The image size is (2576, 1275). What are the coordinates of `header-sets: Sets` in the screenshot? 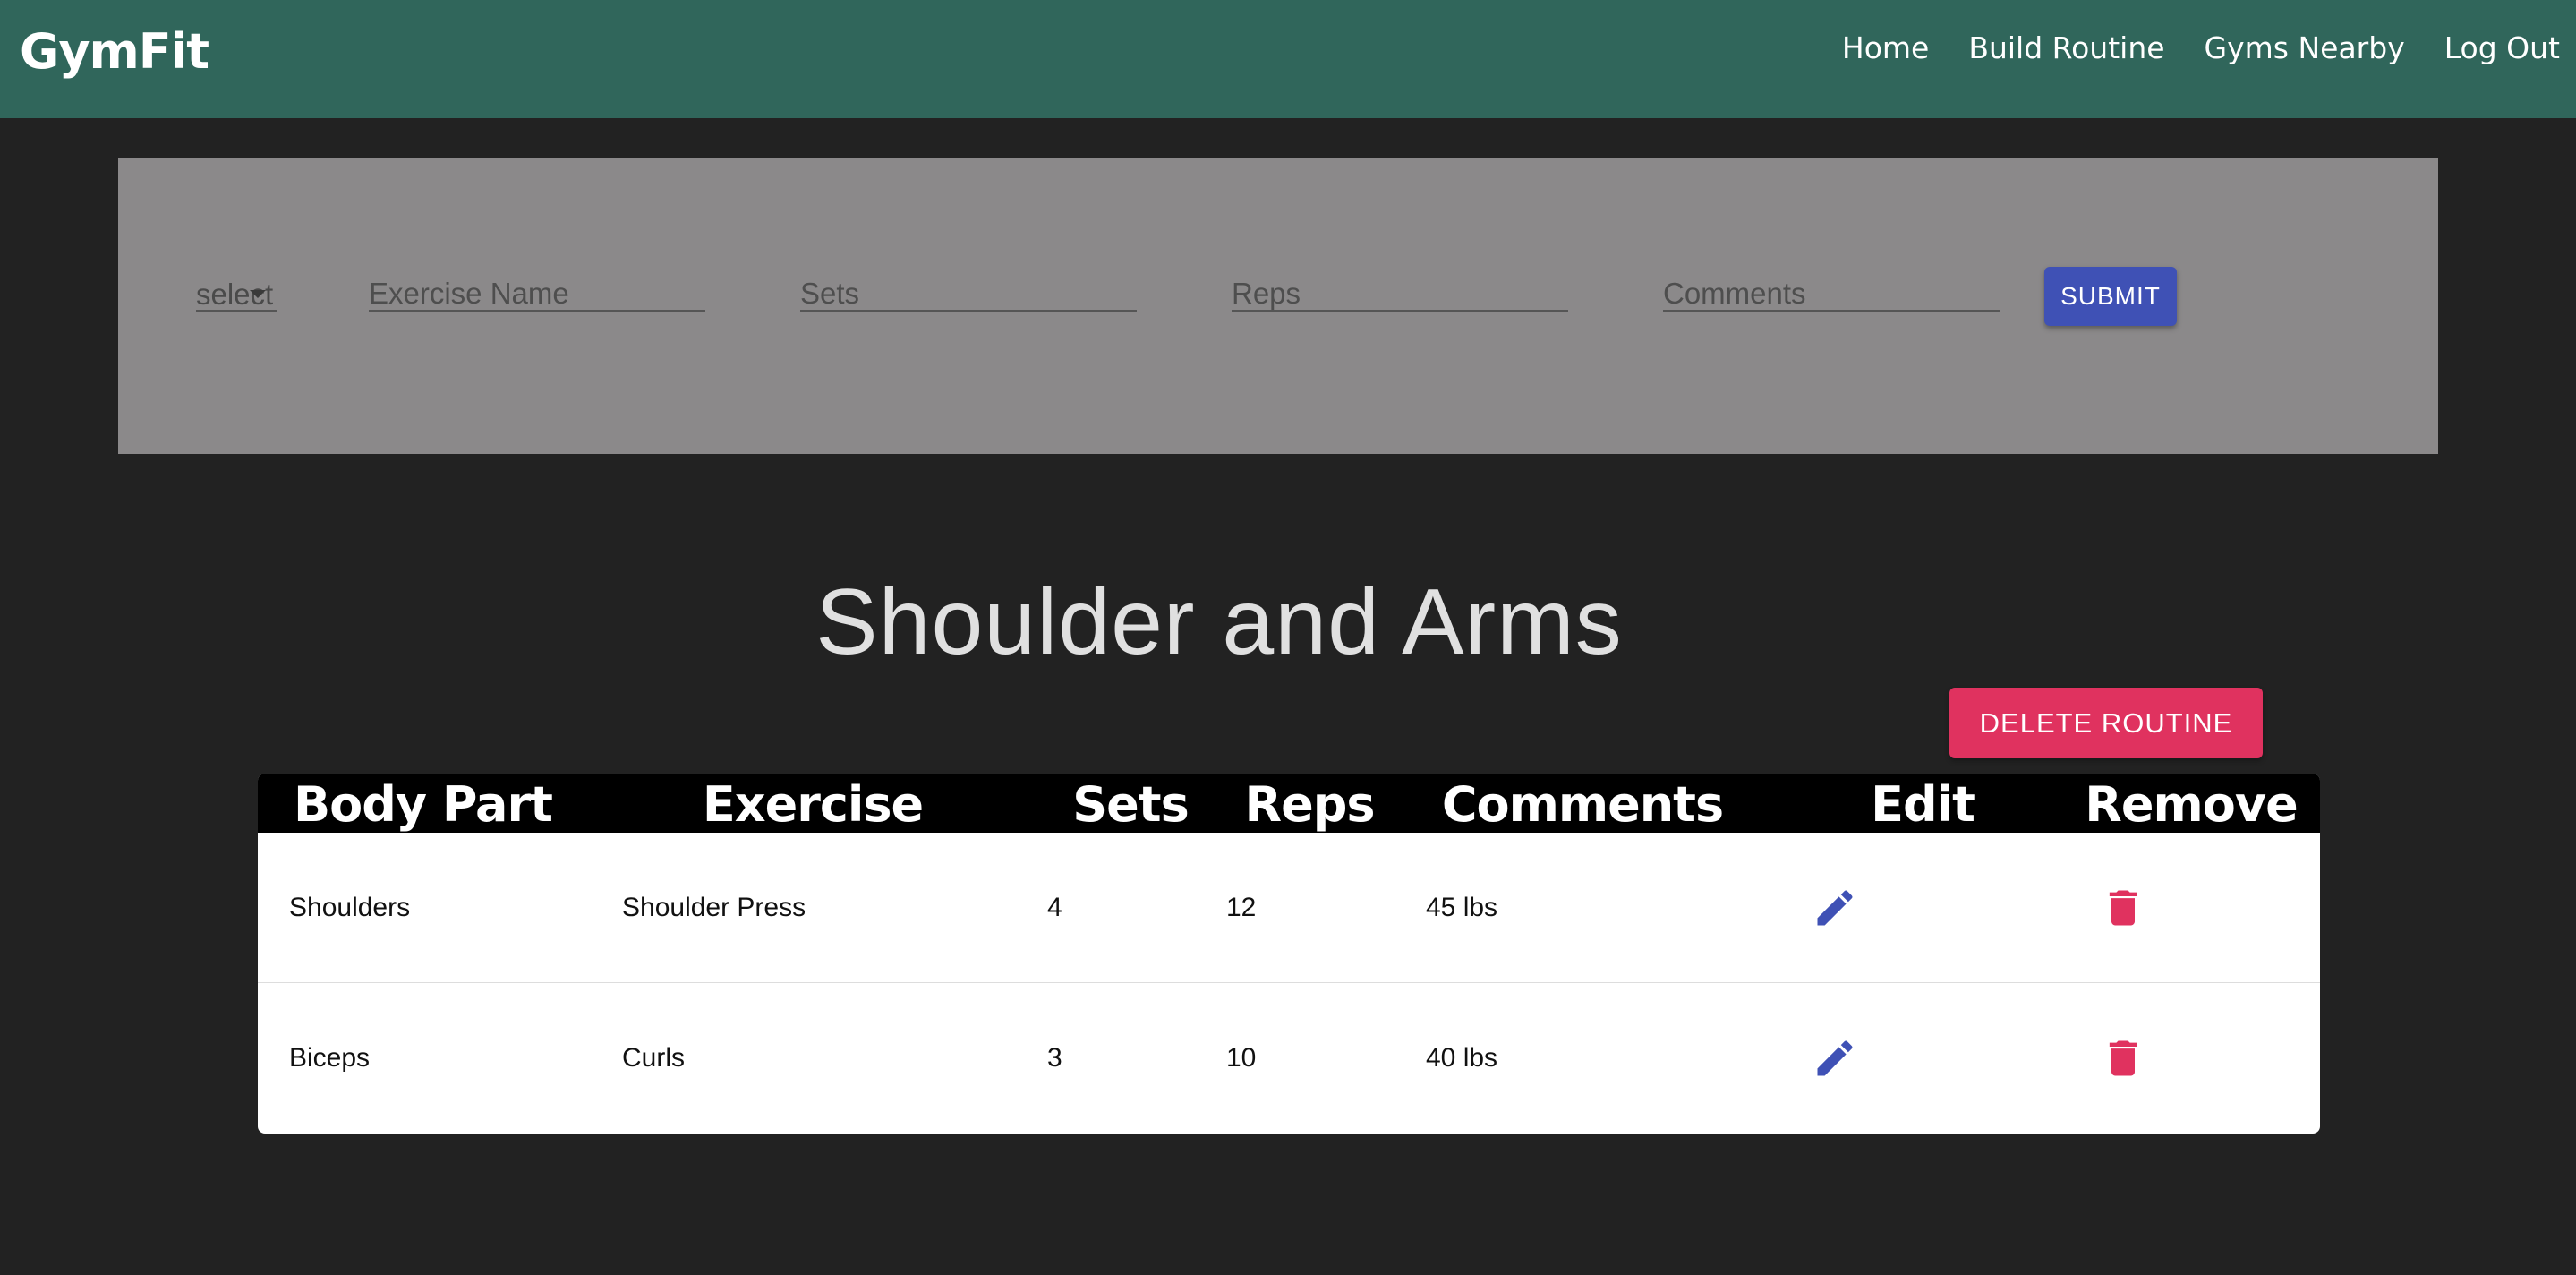 It's located at (1130, 804).